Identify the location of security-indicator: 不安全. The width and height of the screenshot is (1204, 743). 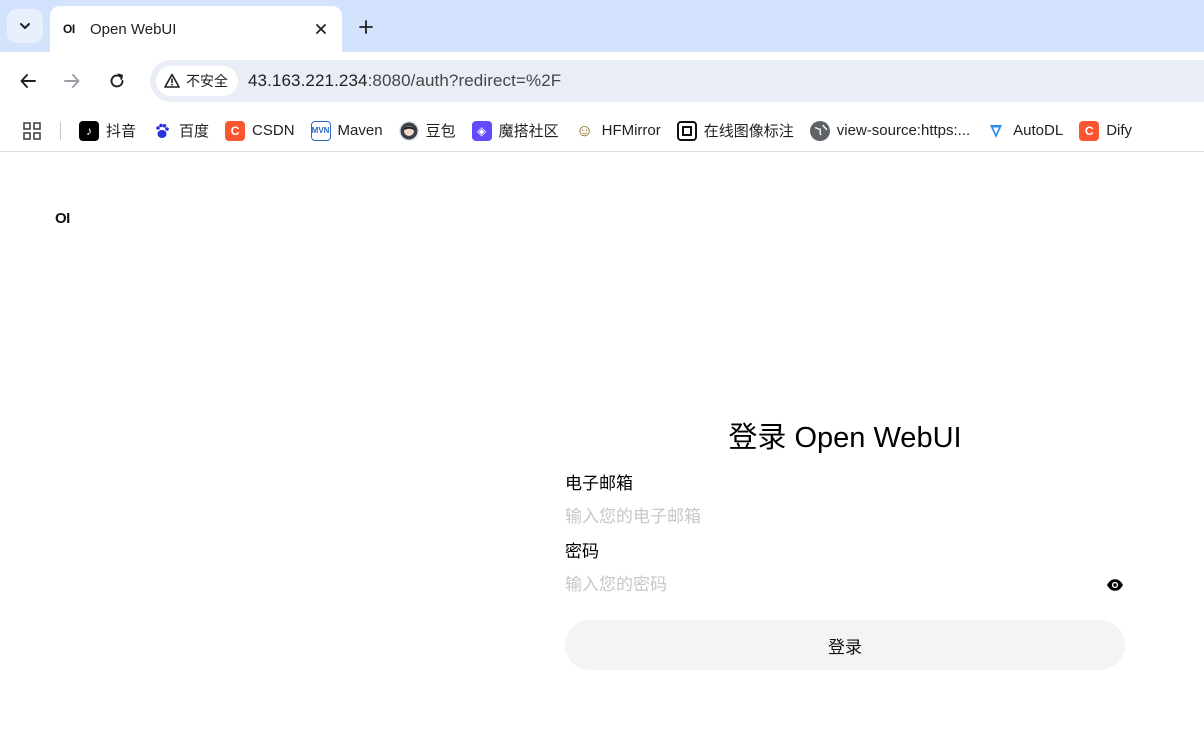
(197, 81).